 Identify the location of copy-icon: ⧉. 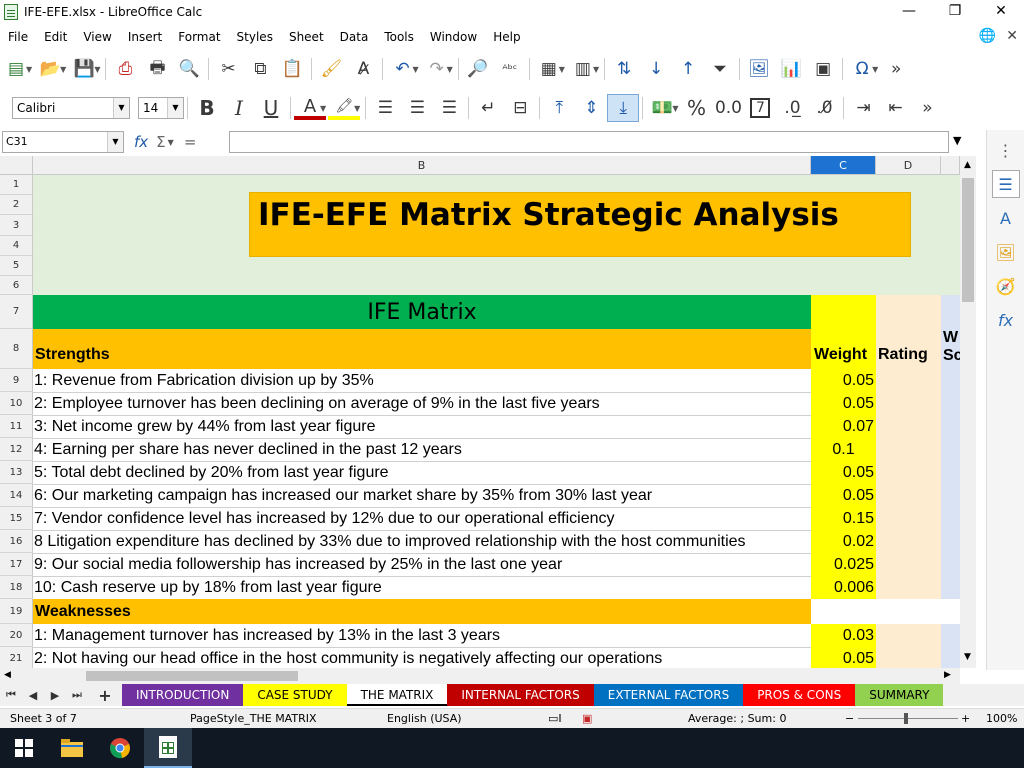
(260, 69).